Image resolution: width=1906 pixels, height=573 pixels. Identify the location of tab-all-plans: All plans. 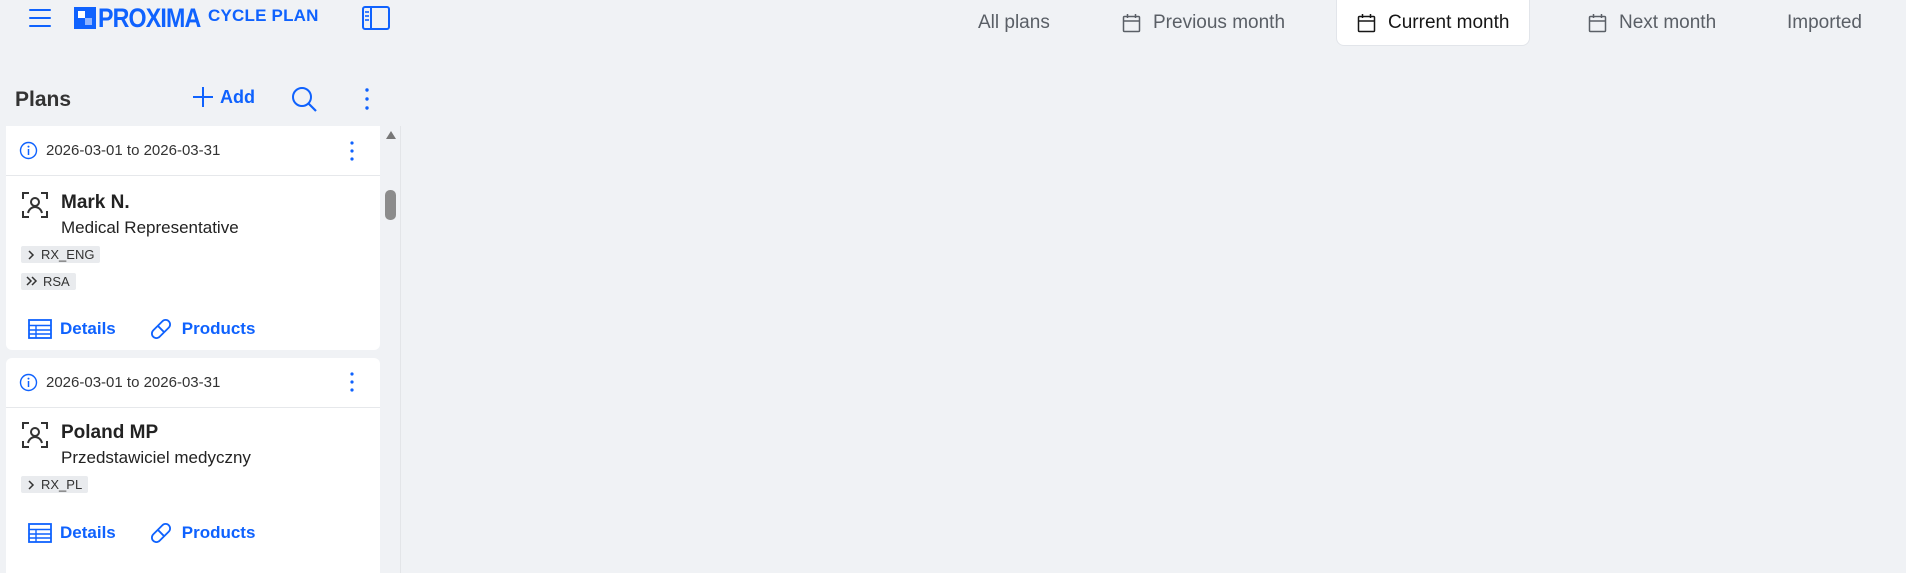
(1014, 23).